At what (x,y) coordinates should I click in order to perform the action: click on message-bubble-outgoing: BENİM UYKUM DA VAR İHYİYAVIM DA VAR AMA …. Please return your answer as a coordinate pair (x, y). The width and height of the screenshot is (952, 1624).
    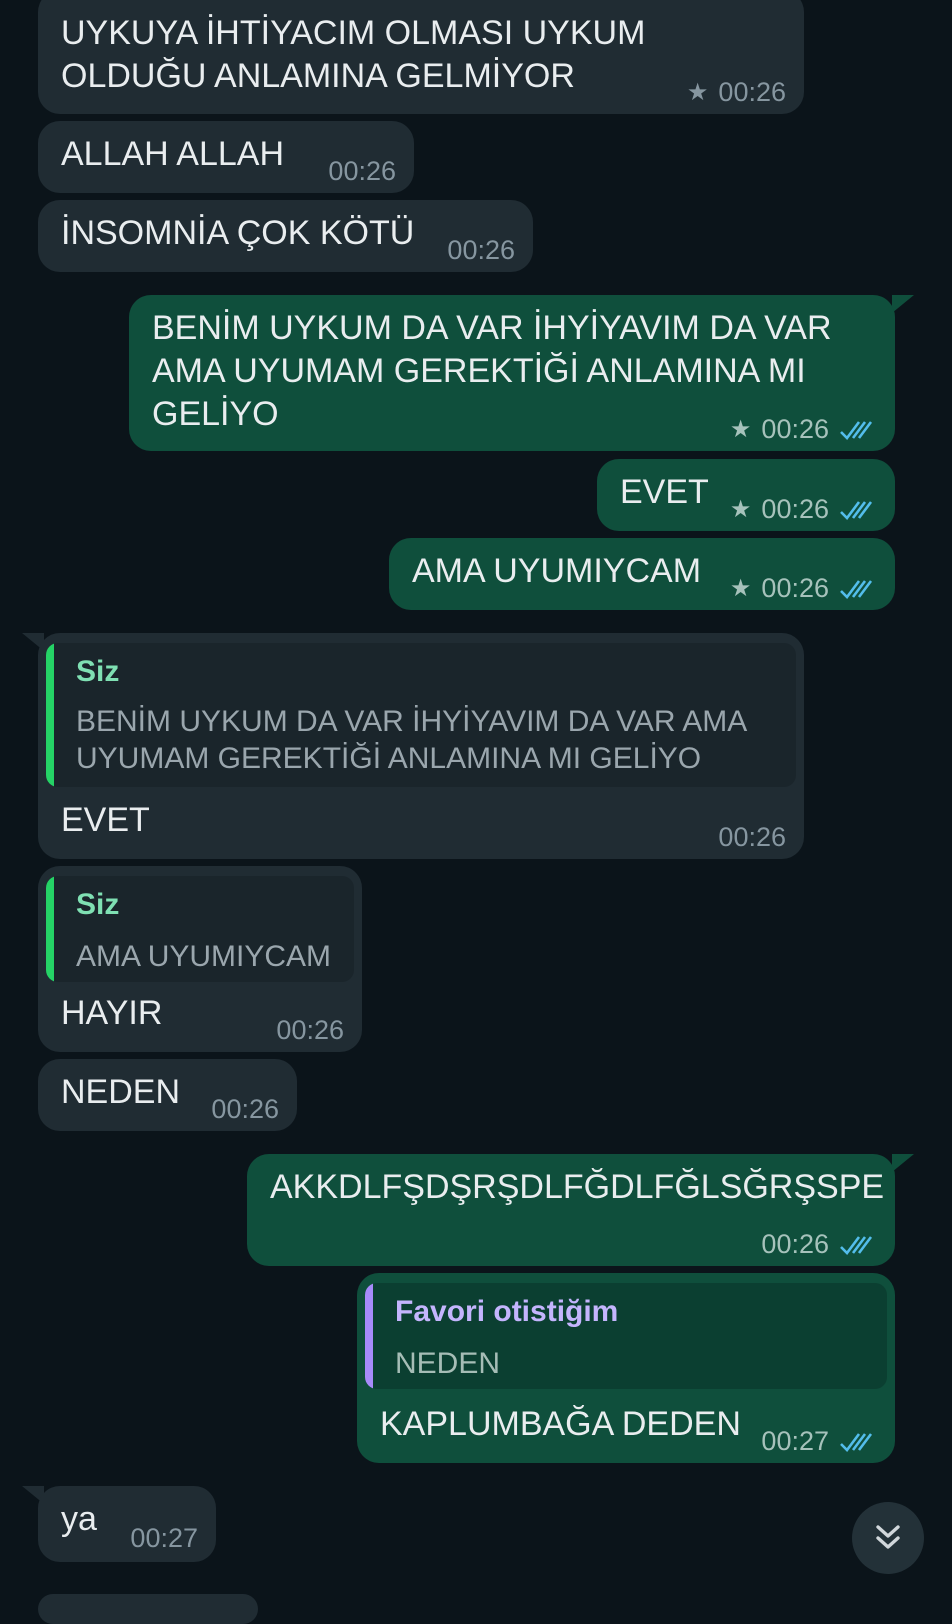
    Looking at the image, I should click on (512, 373).